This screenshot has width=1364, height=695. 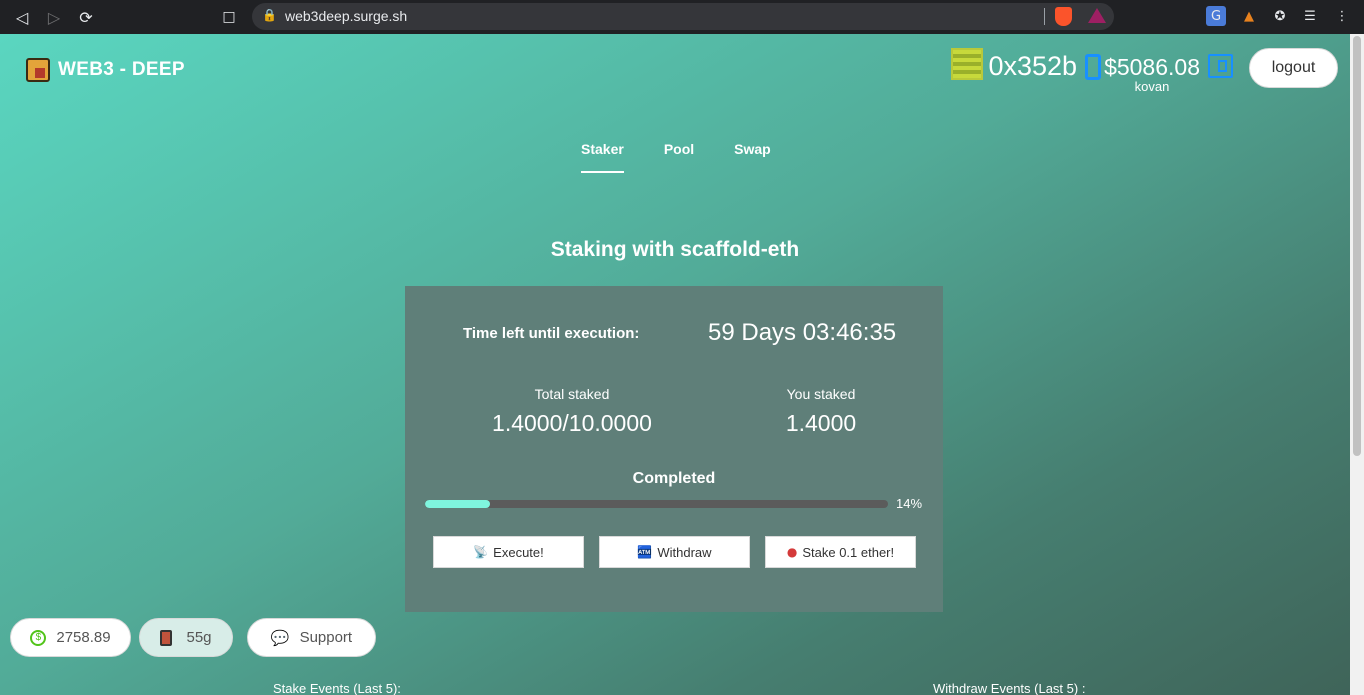 I want to click on meat-icon: ●, so click(x=792, y=552).